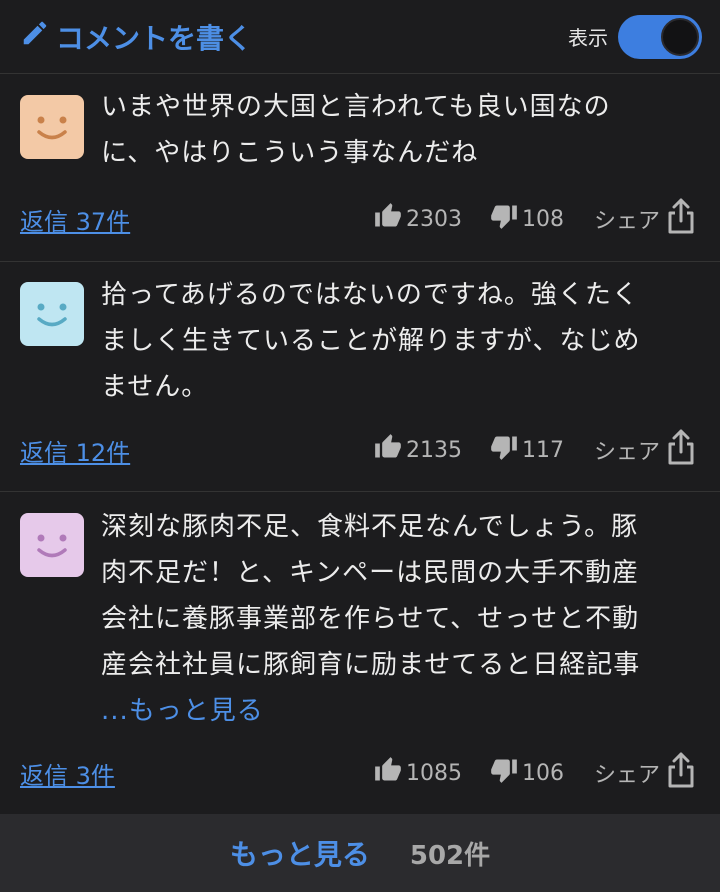 The image size is (720, 892). Describe the element at coordinates (75, 219) in the screenshot. I see `reply-link: 返信 37件` at that location.